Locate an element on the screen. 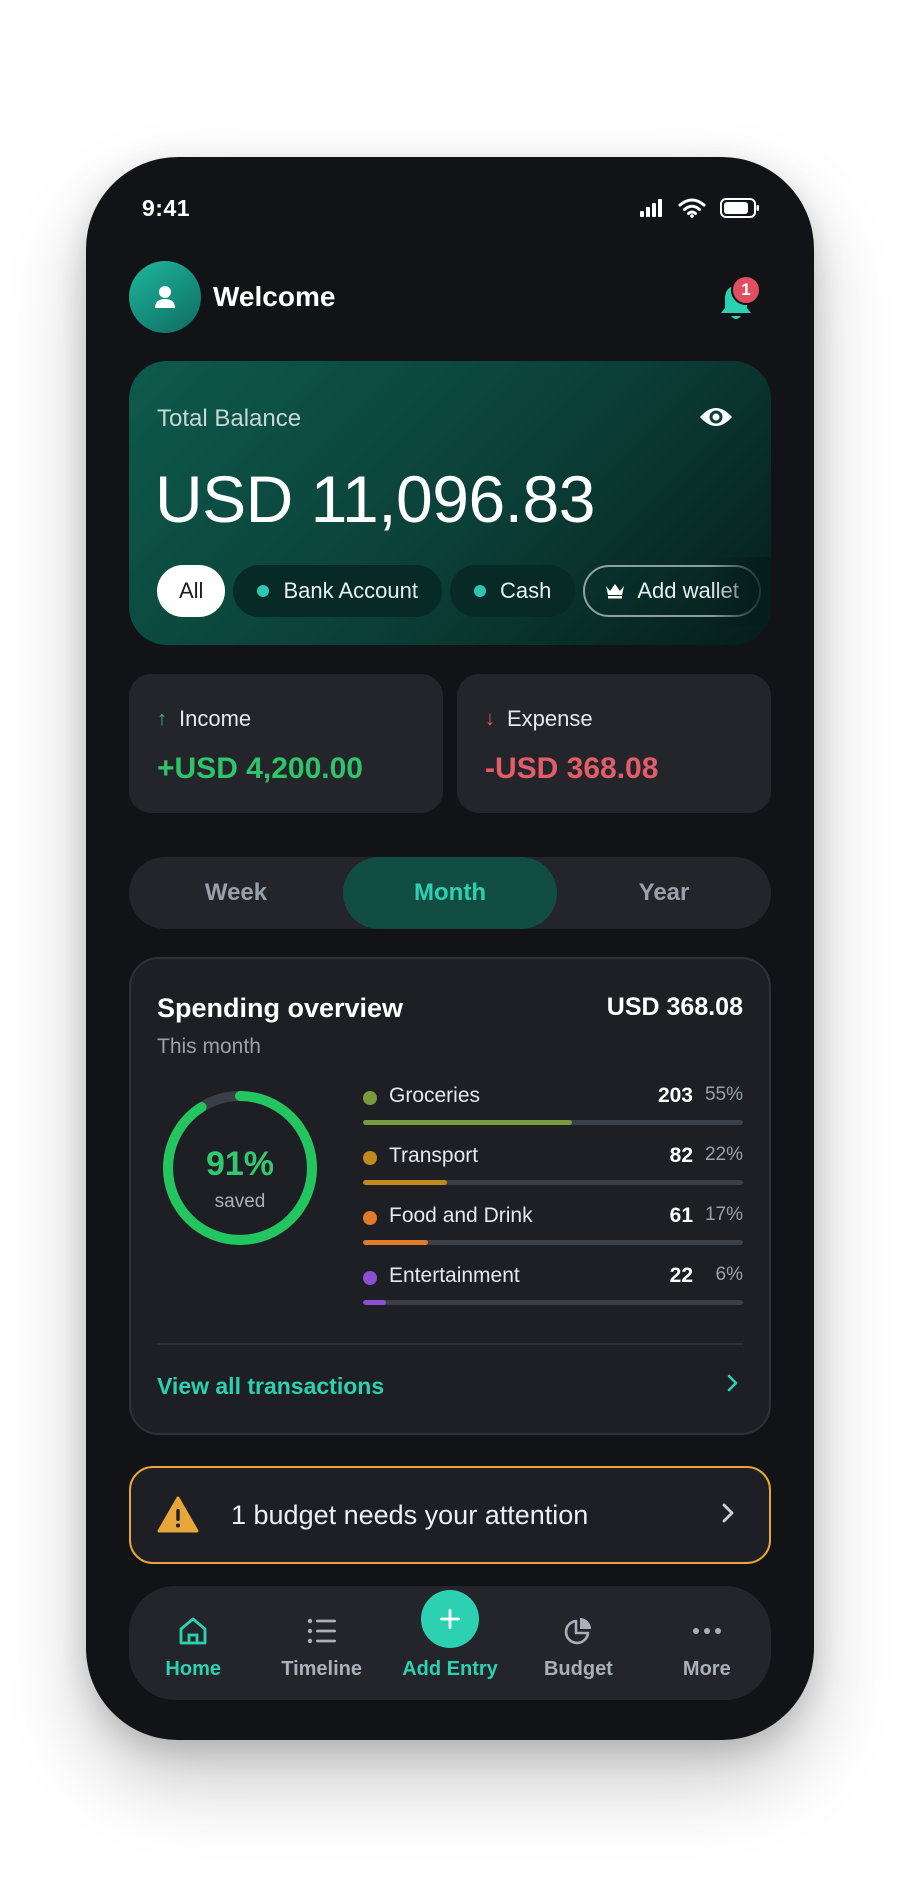 Image resolution: width=900 pixels, height=1900 pixels. add-entry-button is located at coordinates (450, 1619).